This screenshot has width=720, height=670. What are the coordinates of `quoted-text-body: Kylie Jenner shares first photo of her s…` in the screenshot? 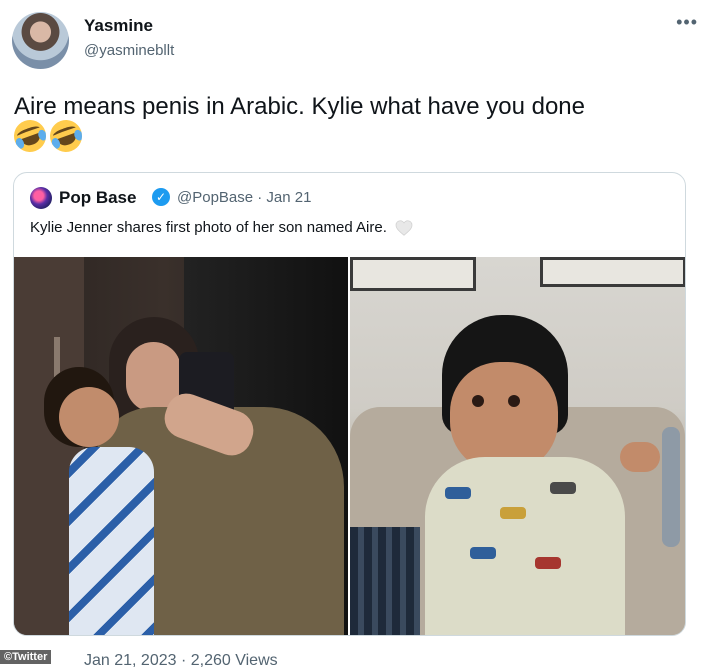 It's located at (208, 227).